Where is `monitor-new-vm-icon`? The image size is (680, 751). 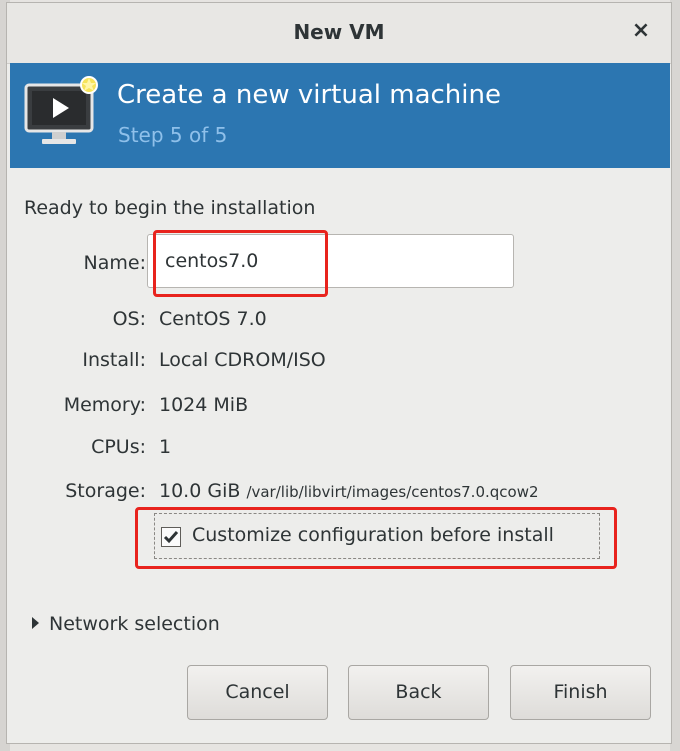
monitor-new-vm-icon is located at coordinates (61, 110).